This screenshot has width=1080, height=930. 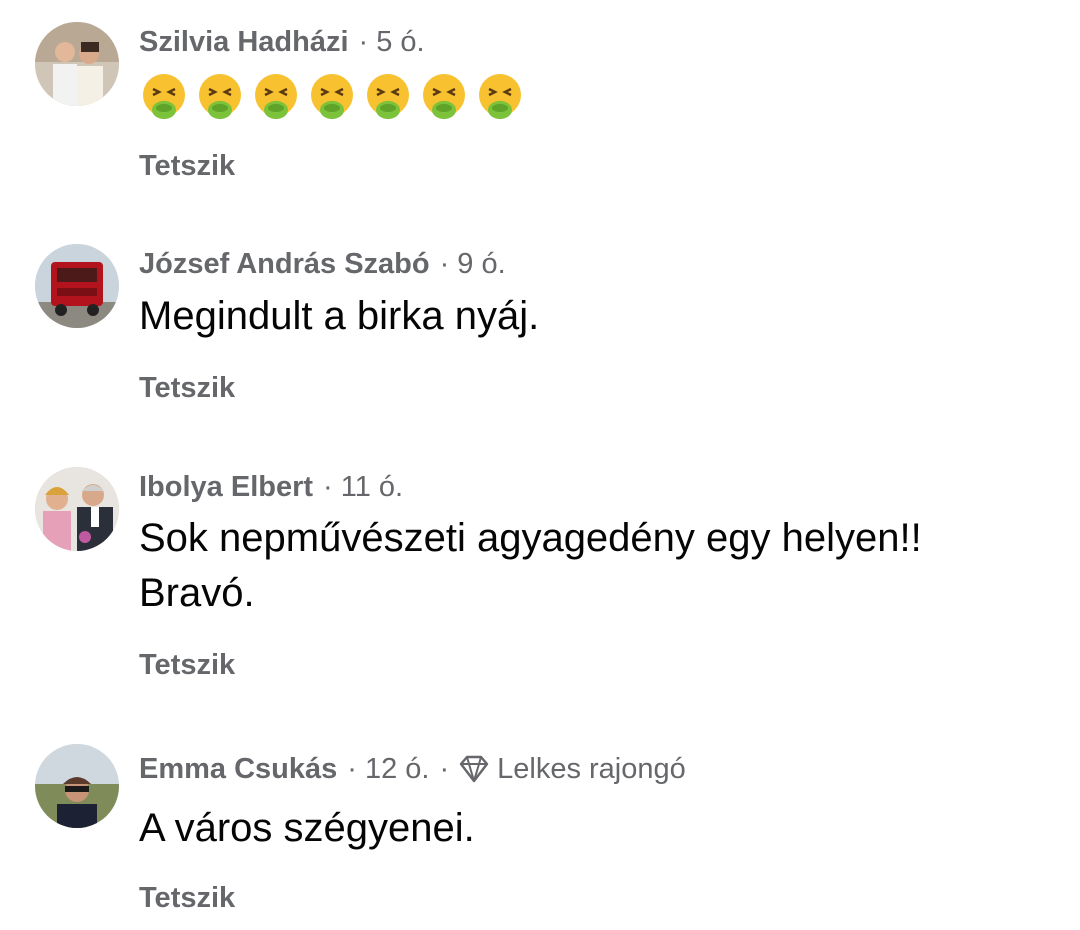 I want to click on badge-label: Lelkes rajongó, so click(x=591, y=768).